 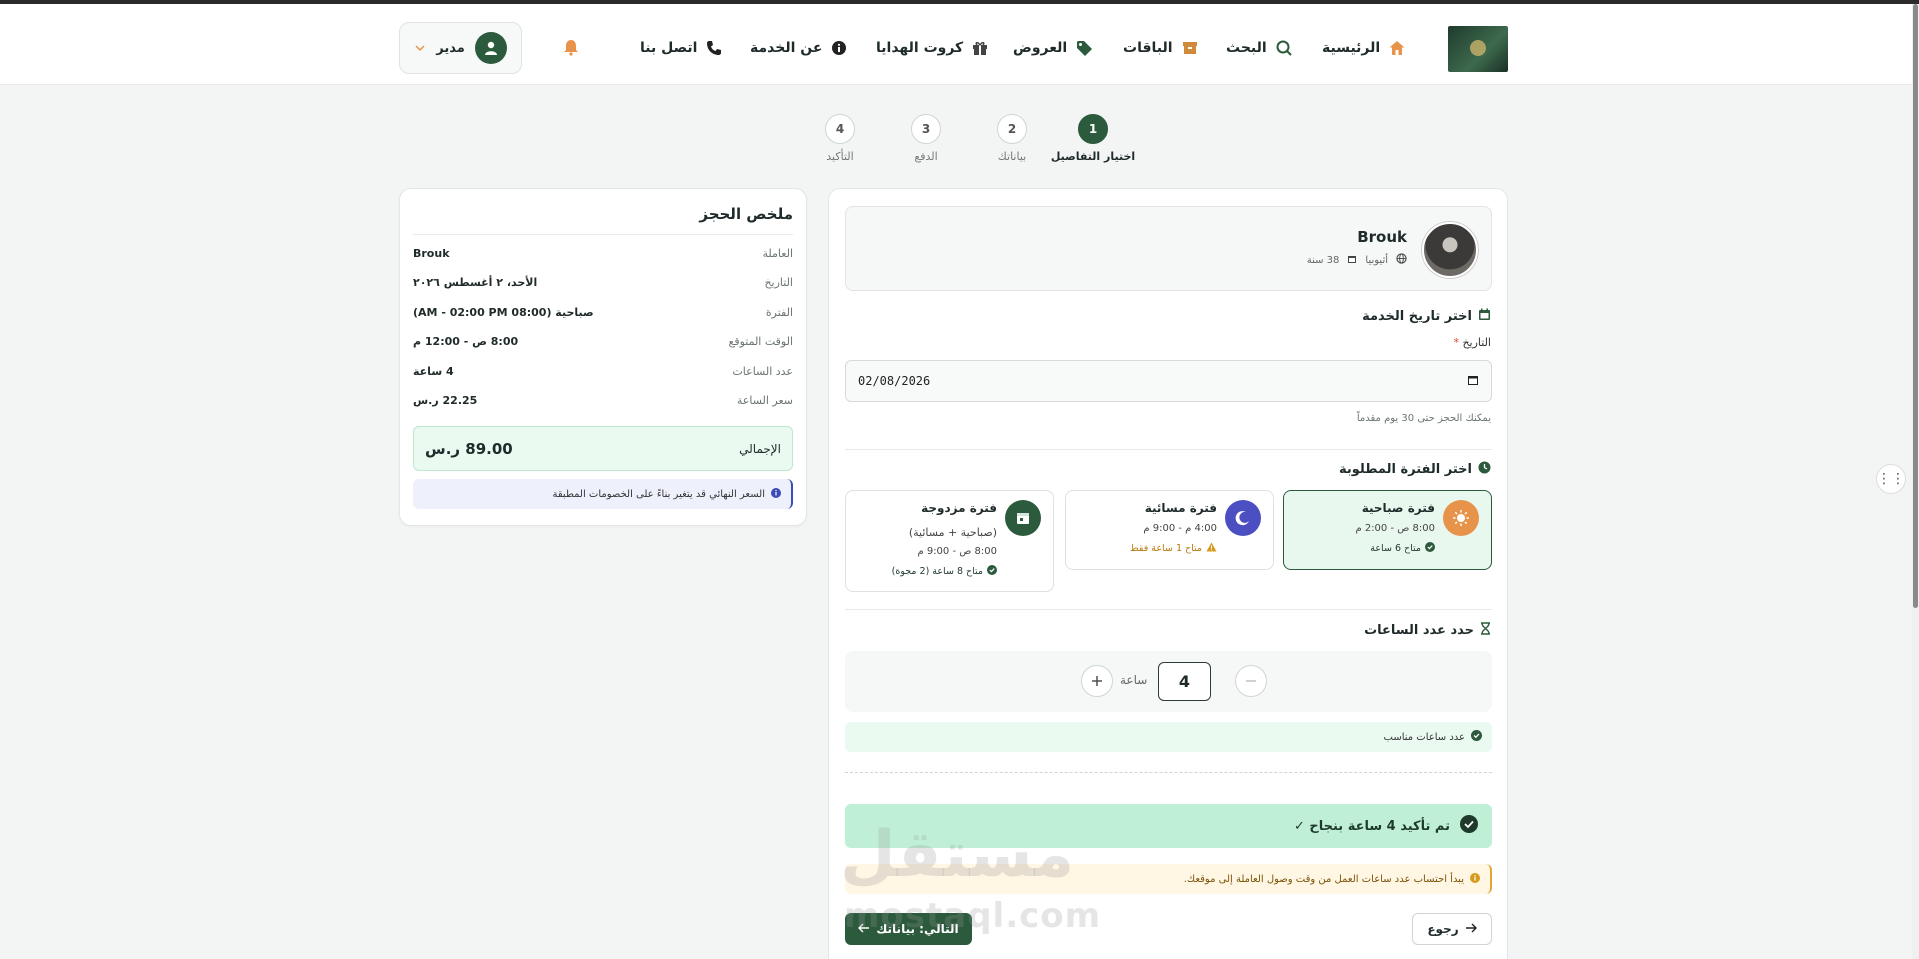 What do you see at coordinates (957, 551) in the screenshot?
I see `period-time: 8:00 ص - 9:00 م` at bounding box center [957, 551].